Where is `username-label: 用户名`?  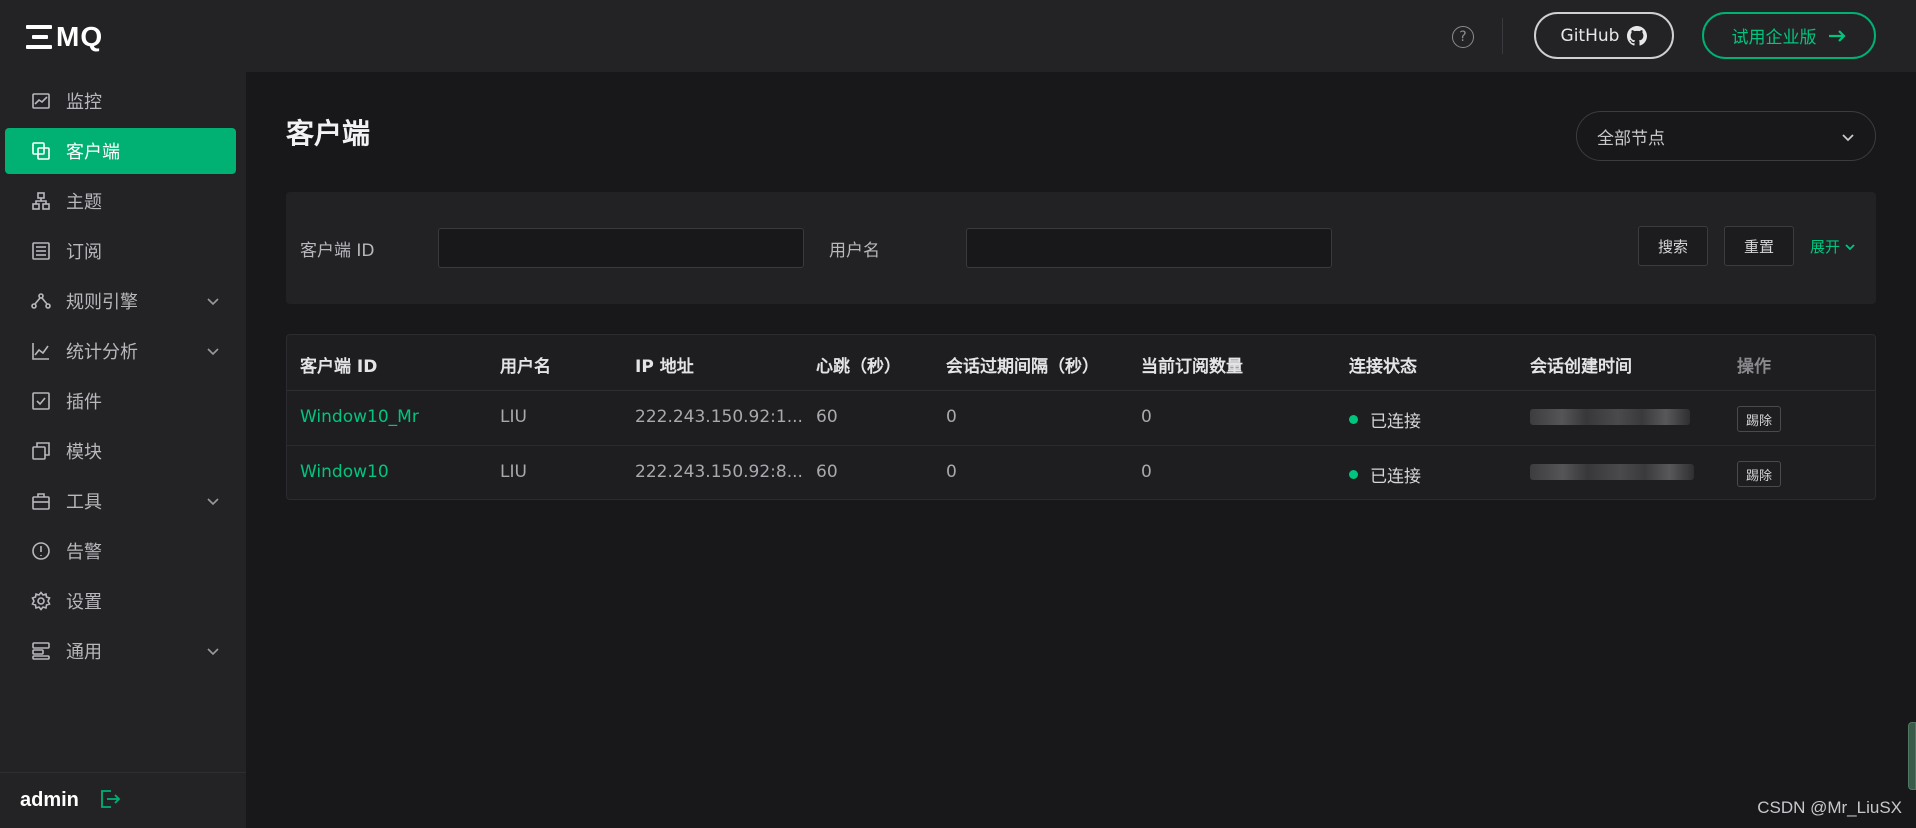
username-label: 用户名 is located at coordinates (854, 251).